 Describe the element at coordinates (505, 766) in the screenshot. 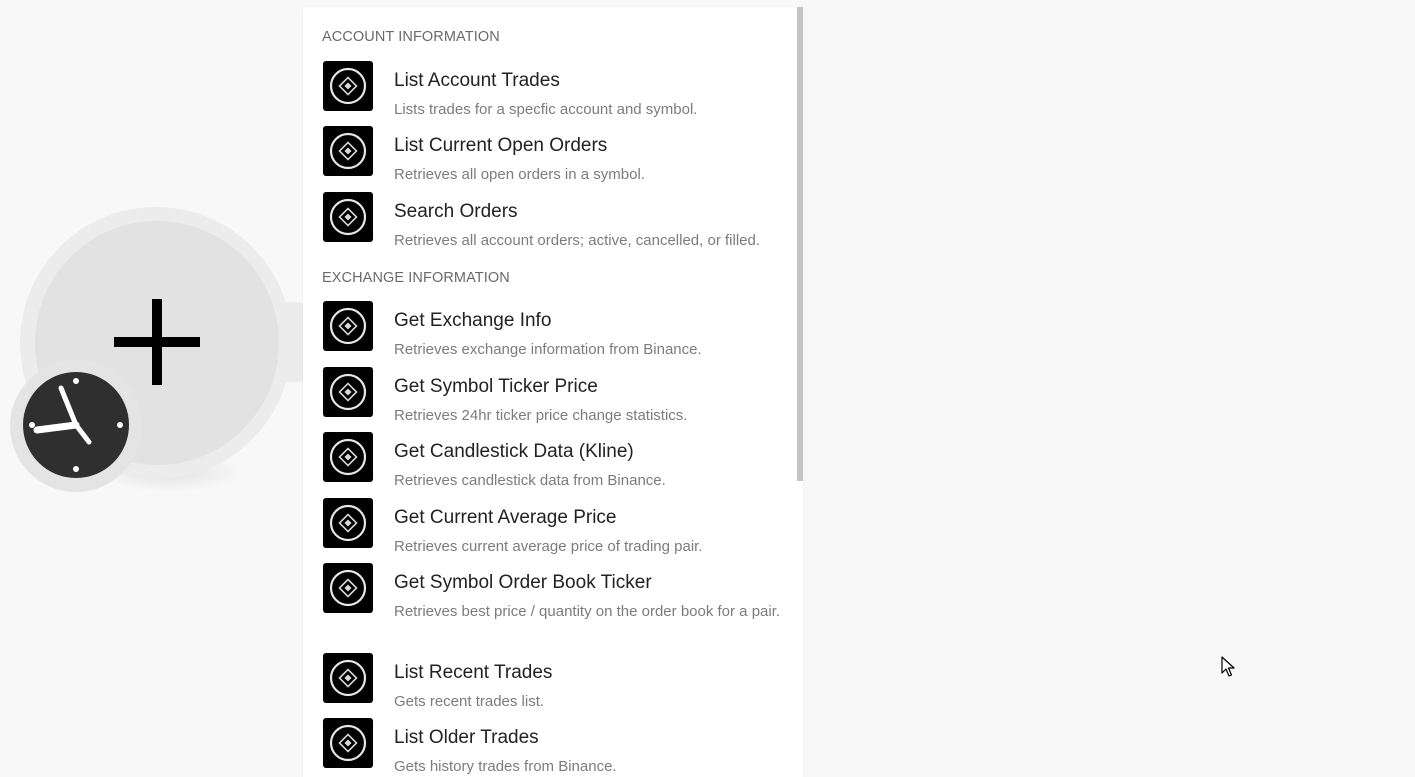

I see `menu-item-description: Gets history trades from Binance.` at that location.